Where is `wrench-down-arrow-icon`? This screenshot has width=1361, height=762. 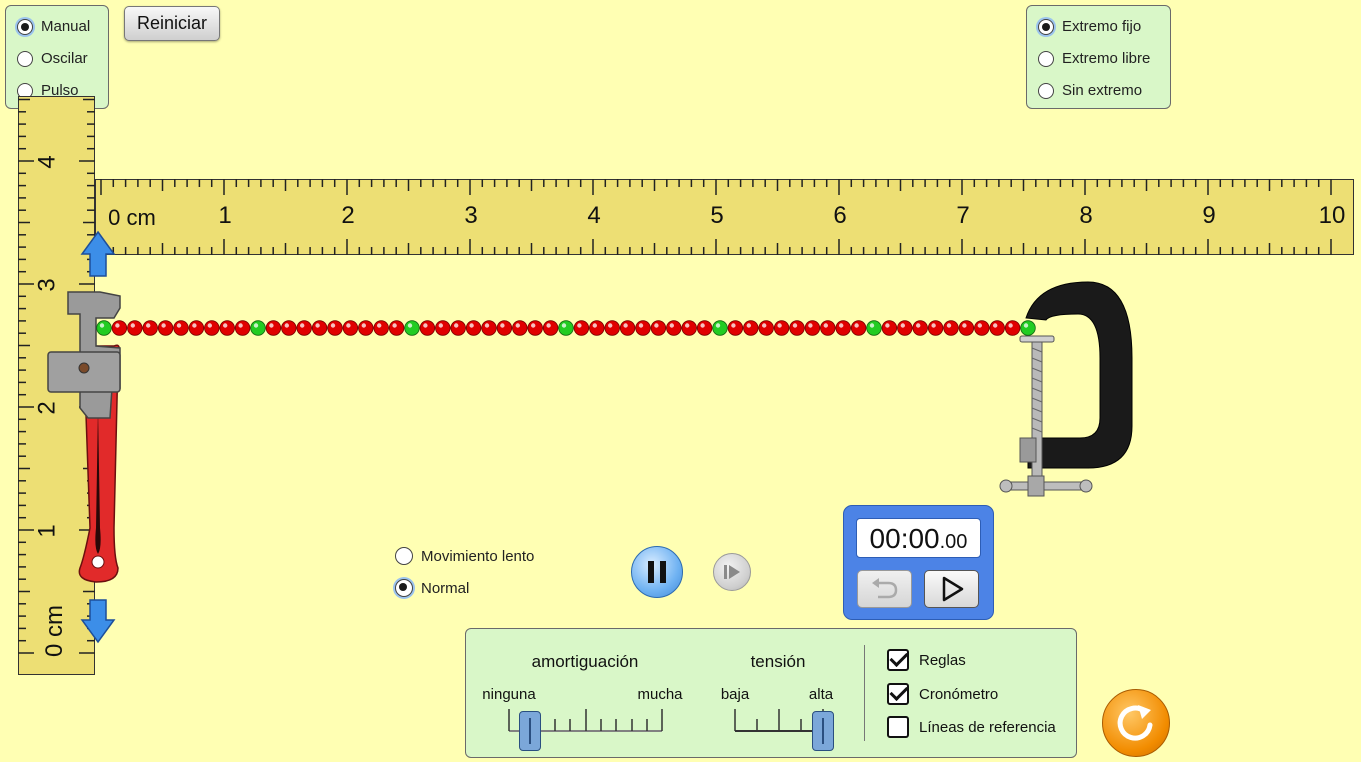
wrench-down-arrow-icon is located at coordinates (98, 621).